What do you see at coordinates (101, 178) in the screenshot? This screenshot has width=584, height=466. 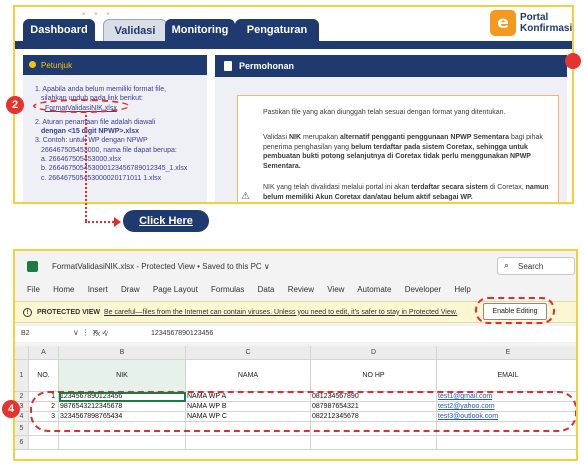 I see `petunjuk-line: c. 266467505453000020171011 1.xlsx` at bounding box center [101, 178].